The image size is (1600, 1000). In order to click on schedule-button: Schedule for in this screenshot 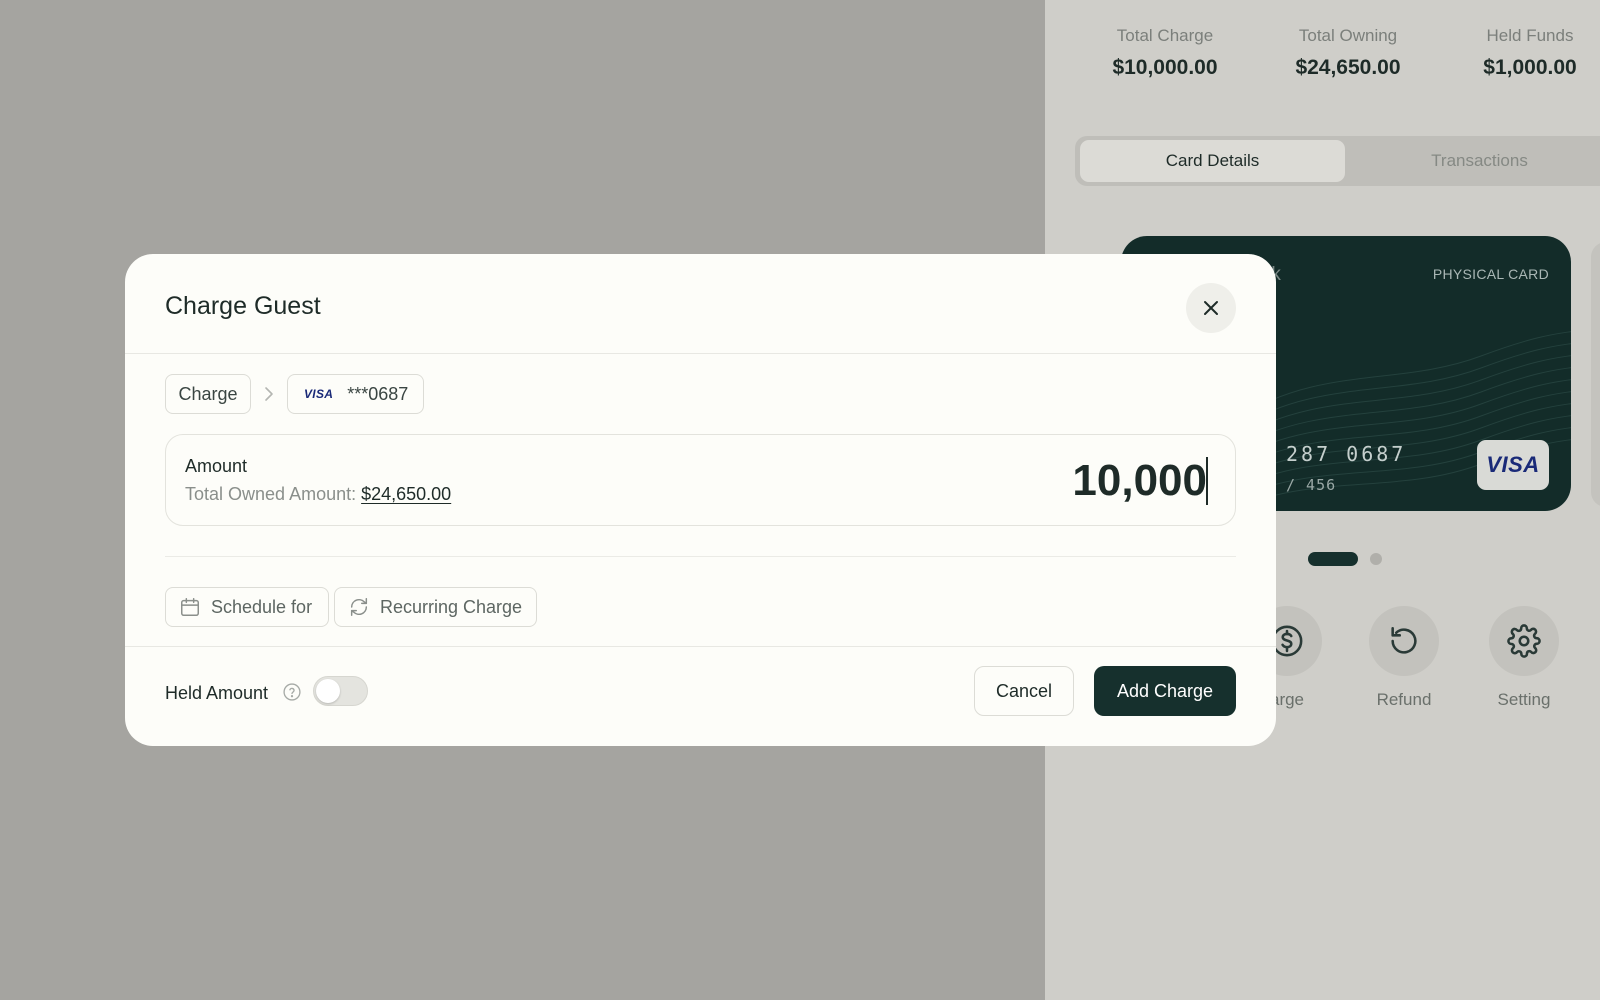, I will do `click(247, 607)`.